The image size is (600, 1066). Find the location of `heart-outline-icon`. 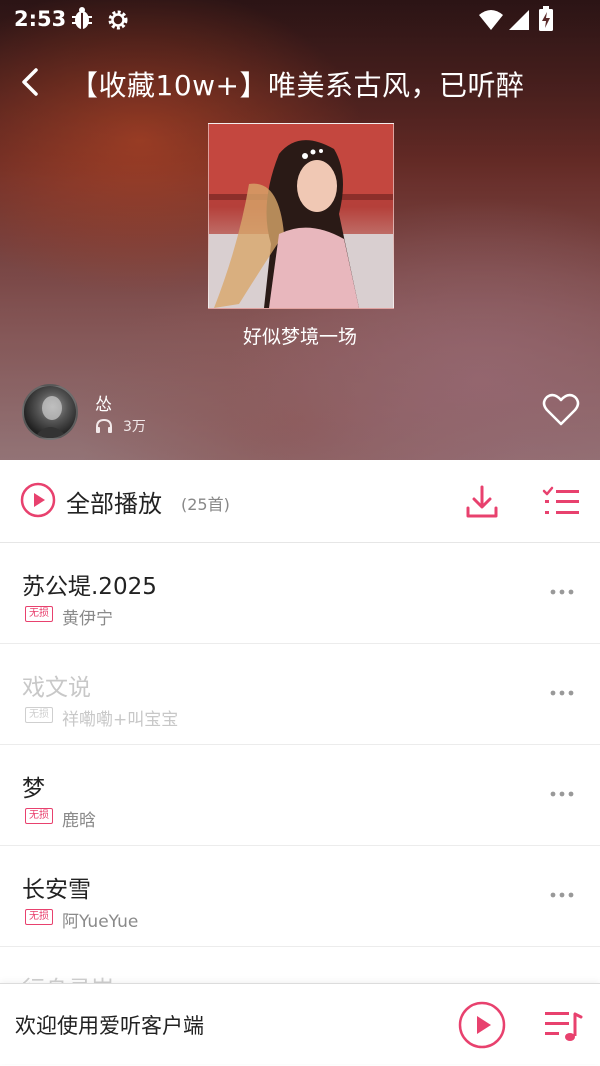

heart-outline-icon is located at coordinates (561, 410).